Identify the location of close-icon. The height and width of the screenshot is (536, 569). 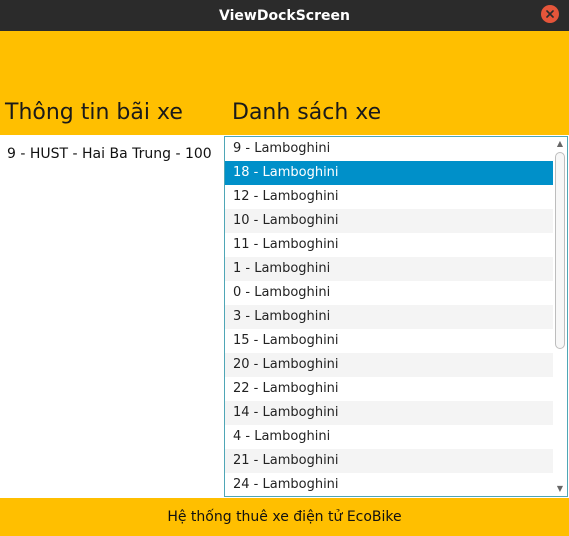
(550, 14).